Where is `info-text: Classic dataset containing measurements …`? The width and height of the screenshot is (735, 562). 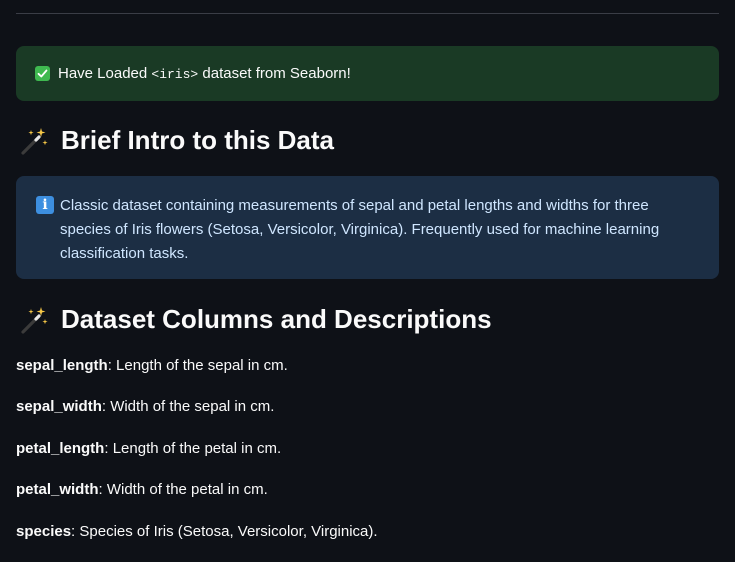
info-text: Classic dataset containing measurements … is located at coordinates (360, 229).